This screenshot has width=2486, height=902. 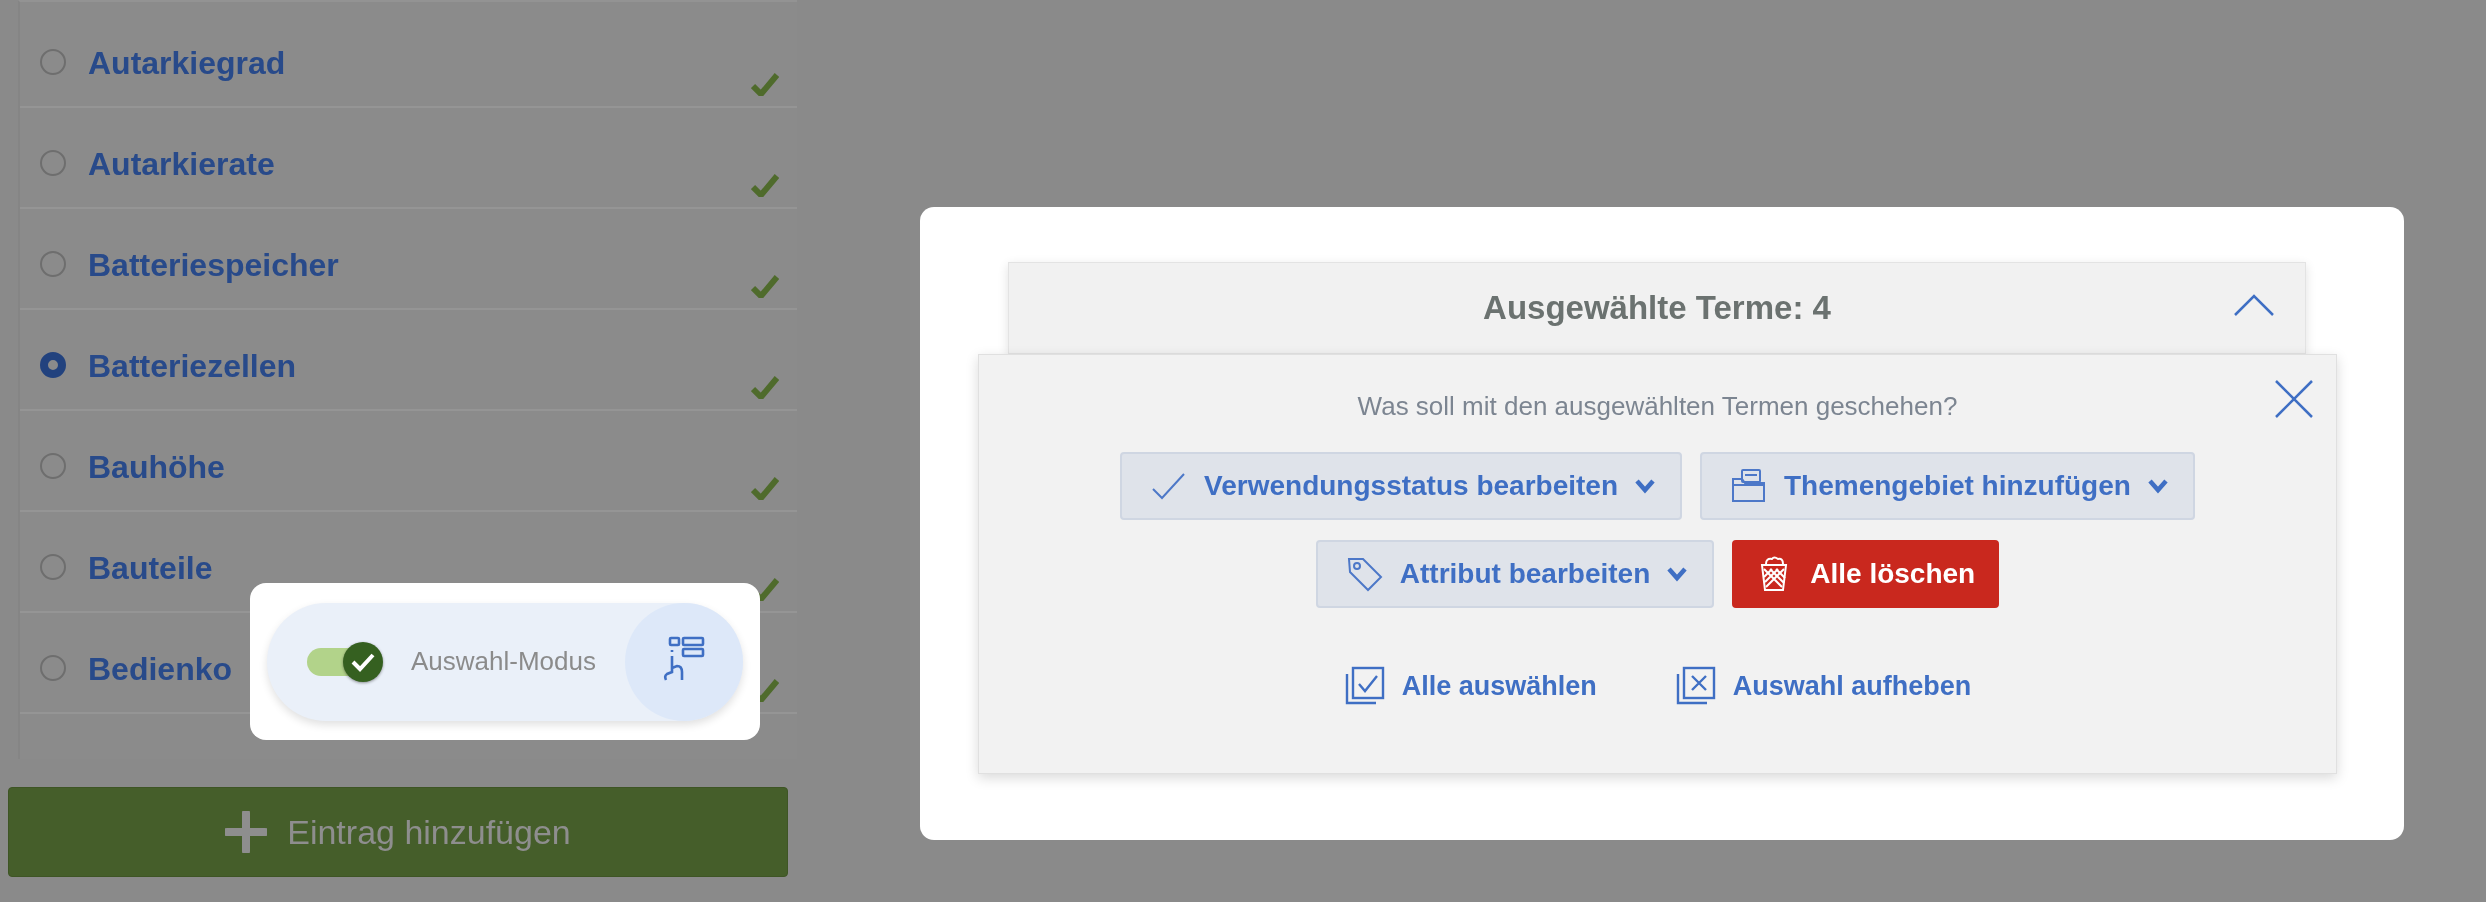 I want to click on list-item: Bauhöhe, so click(x=408, y=461).